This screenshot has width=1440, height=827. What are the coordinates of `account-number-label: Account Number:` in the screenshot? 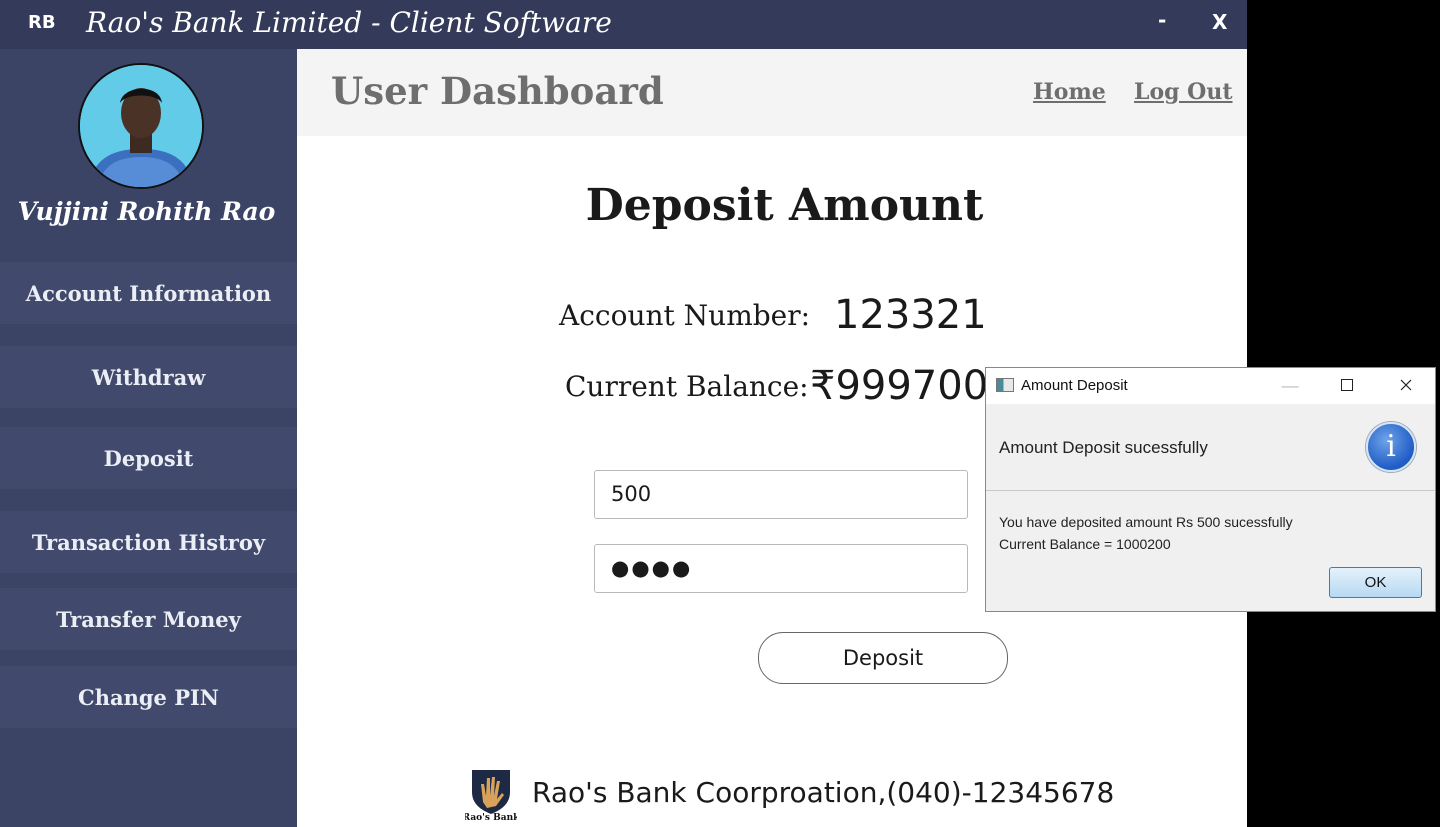 It's located at (685, 315).